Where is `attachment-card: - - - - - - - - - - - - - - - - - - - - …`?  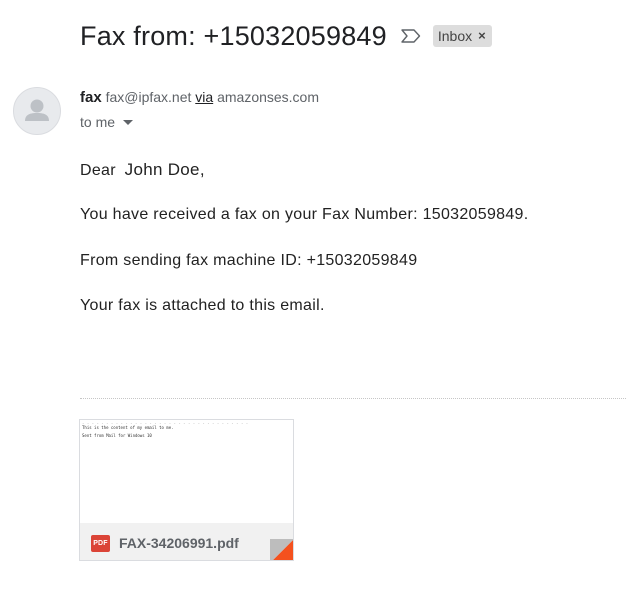 attachment-card: - - - - - - - - - - - - - - - - - - - - … is located at coordinates (186, 490).